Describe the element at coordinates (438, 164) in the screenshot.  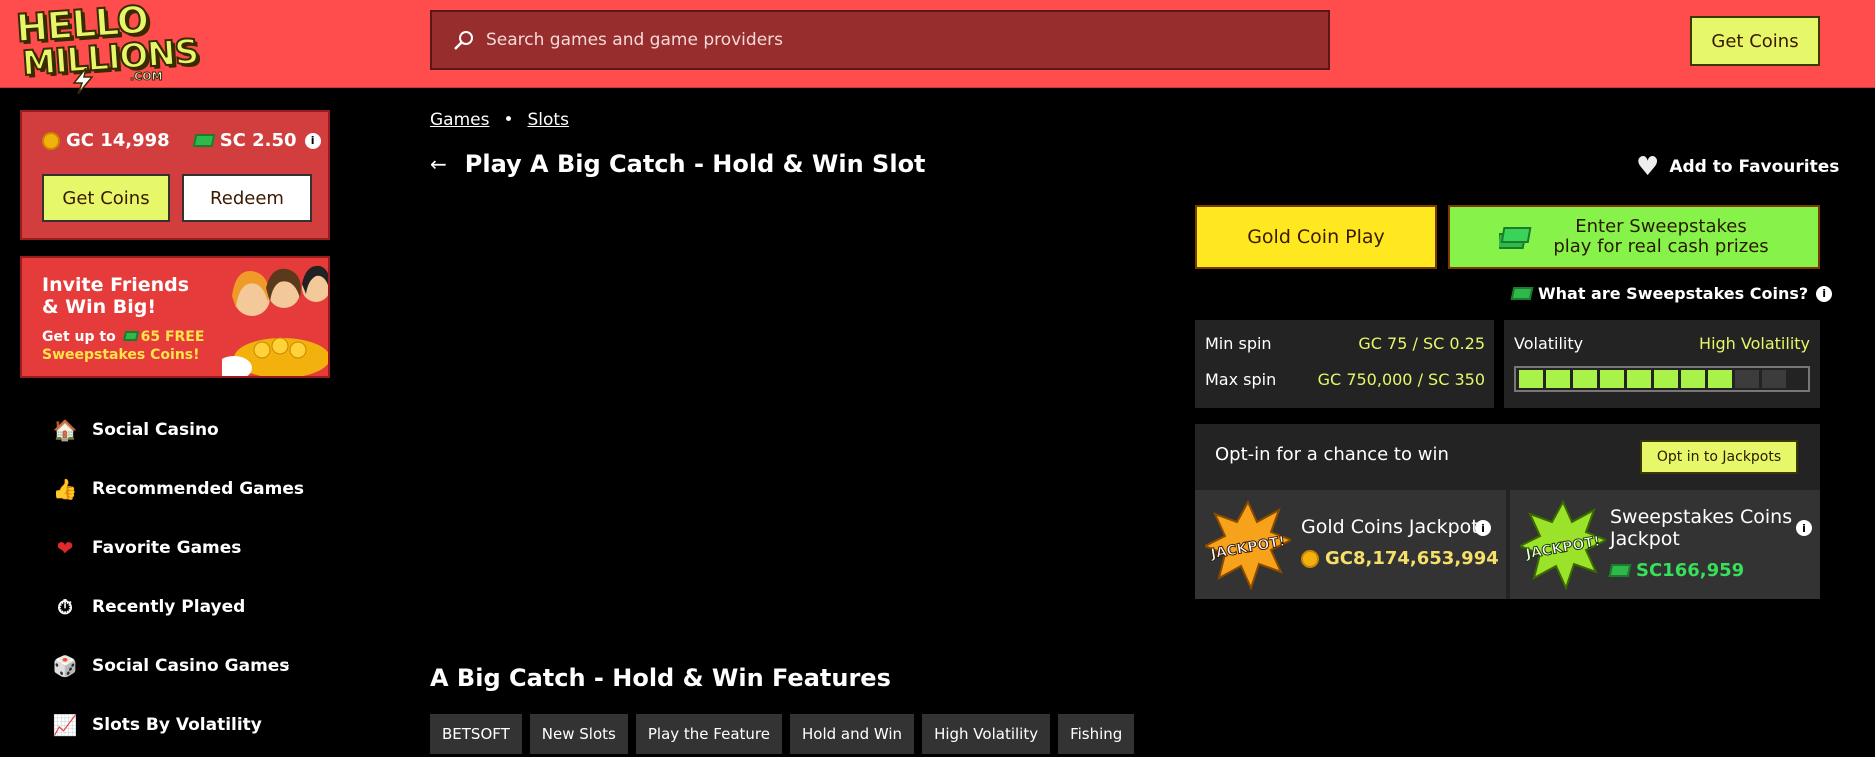
I see `back-arrow-icon: ←` at that location.